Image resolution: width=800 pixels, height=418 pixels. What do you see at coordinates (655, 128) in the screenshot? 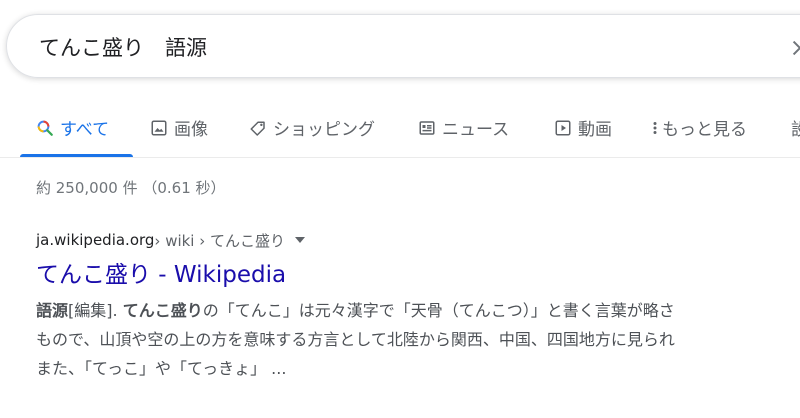
I see `more-vert-icon` at bounding box center [655, 128].